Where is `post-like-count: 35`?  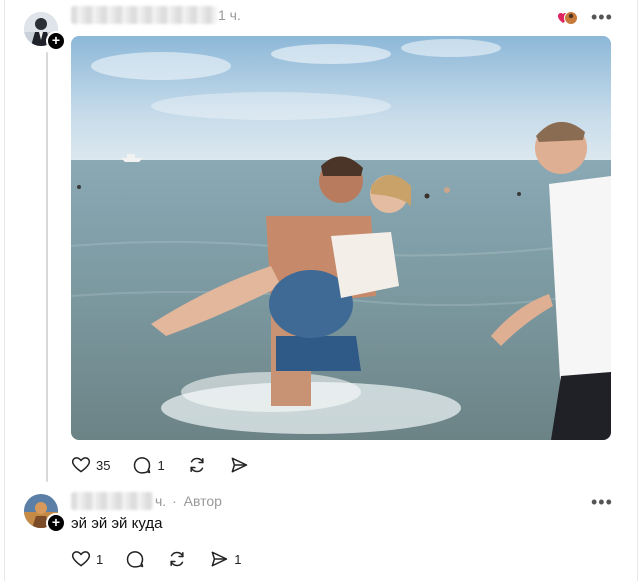 post-like-count: 35 is located at coordinates (103, 465).